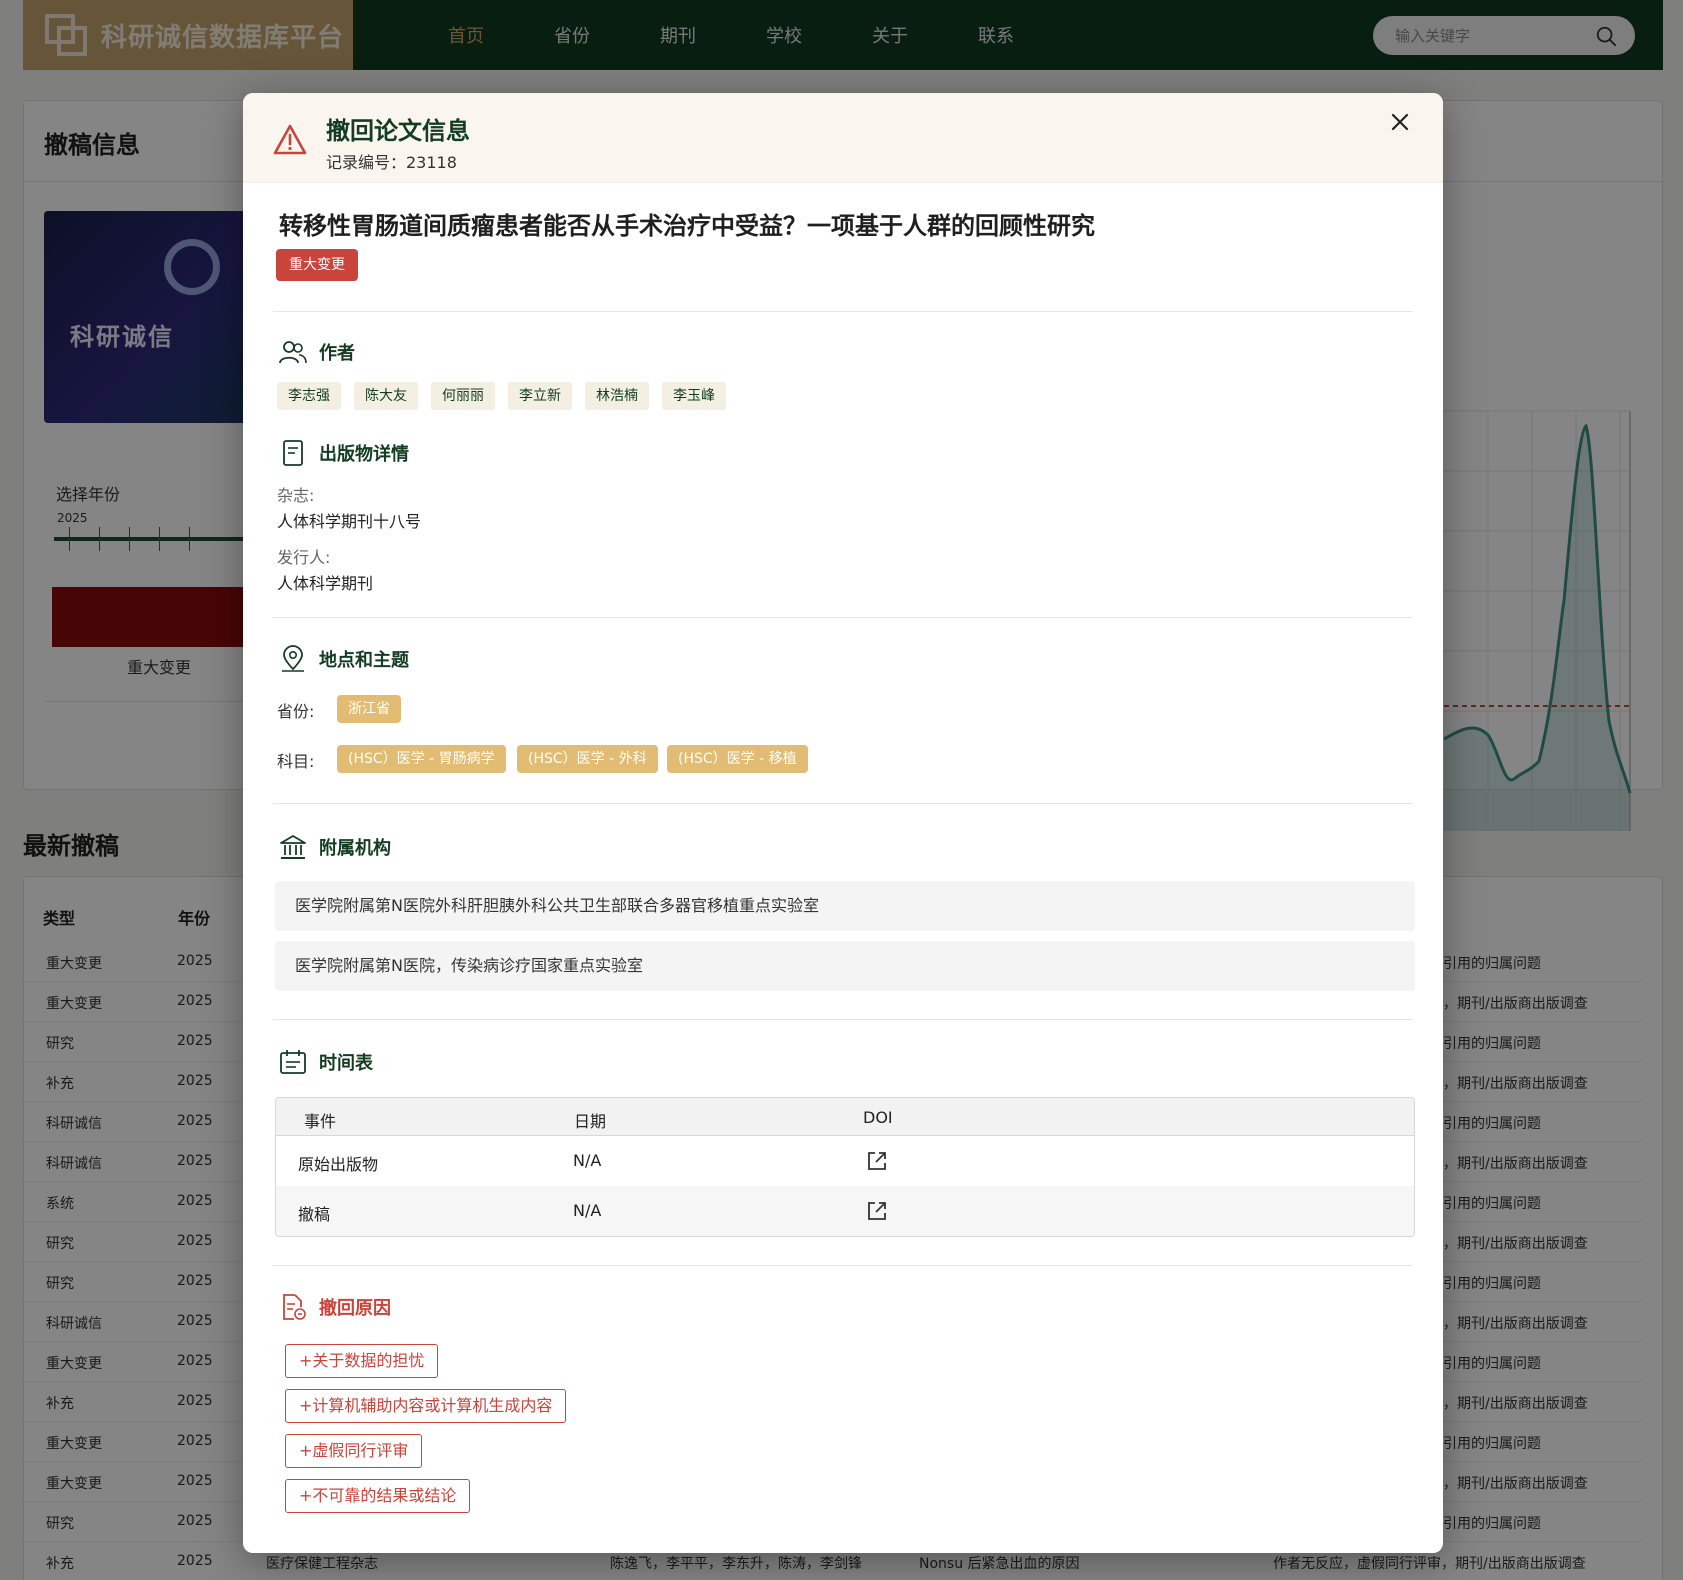  Describe the element at coordinates (293, 658) in the screenshot. I see `location-icon` at that location.